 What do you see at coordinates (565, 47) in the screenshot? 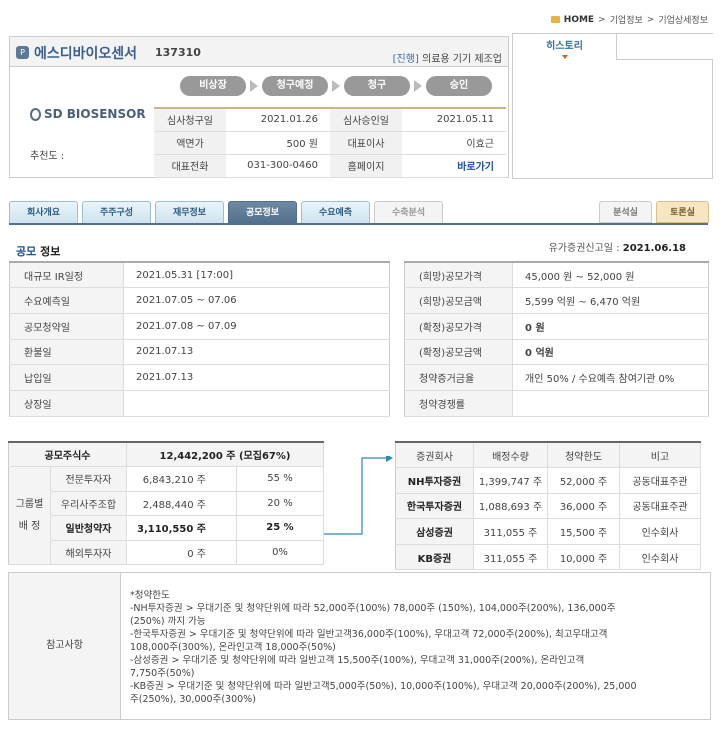
I see `history-tab: 히스토리` at bounding box center [565, 47].